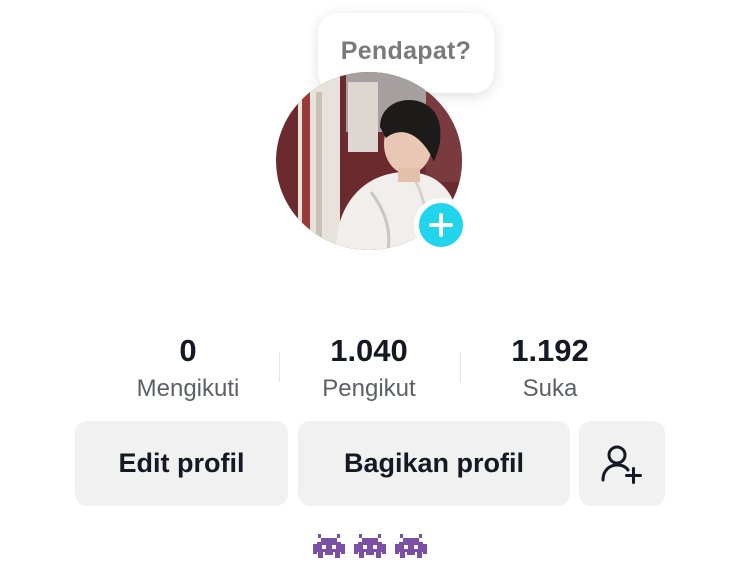  Describe the element at coordinates (406, 51) in the screenshot. I see `prompt-bubble-text: Pendapat?` at that location.